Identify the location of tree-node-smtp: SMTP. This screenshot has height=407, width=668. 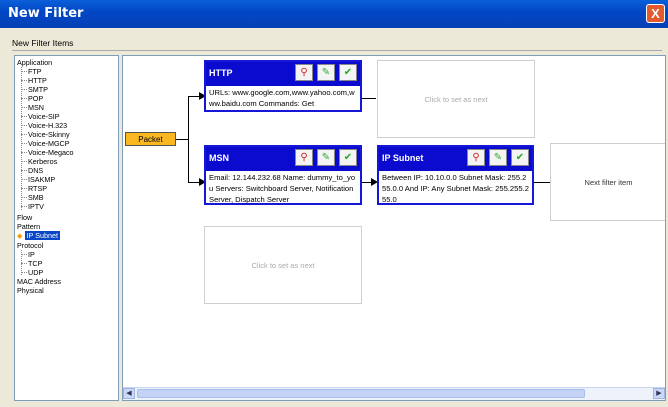
(38, 89).